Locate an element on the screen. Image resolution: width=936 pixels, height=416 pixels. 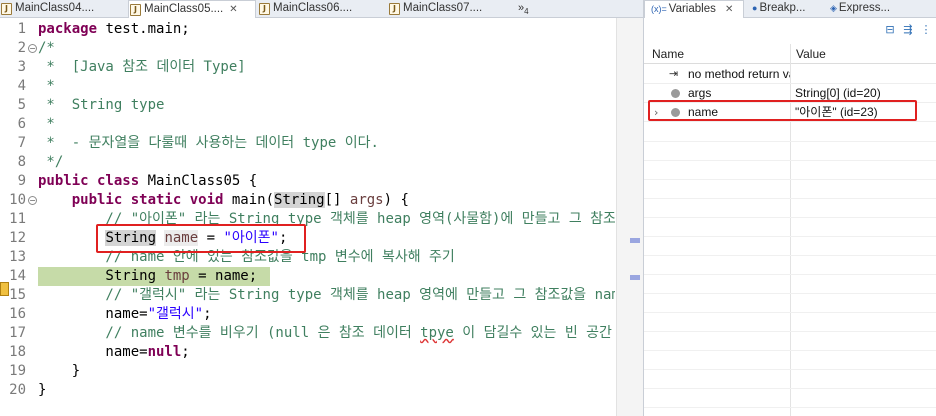
line-number: 9 is located at coordinates (21, 181).